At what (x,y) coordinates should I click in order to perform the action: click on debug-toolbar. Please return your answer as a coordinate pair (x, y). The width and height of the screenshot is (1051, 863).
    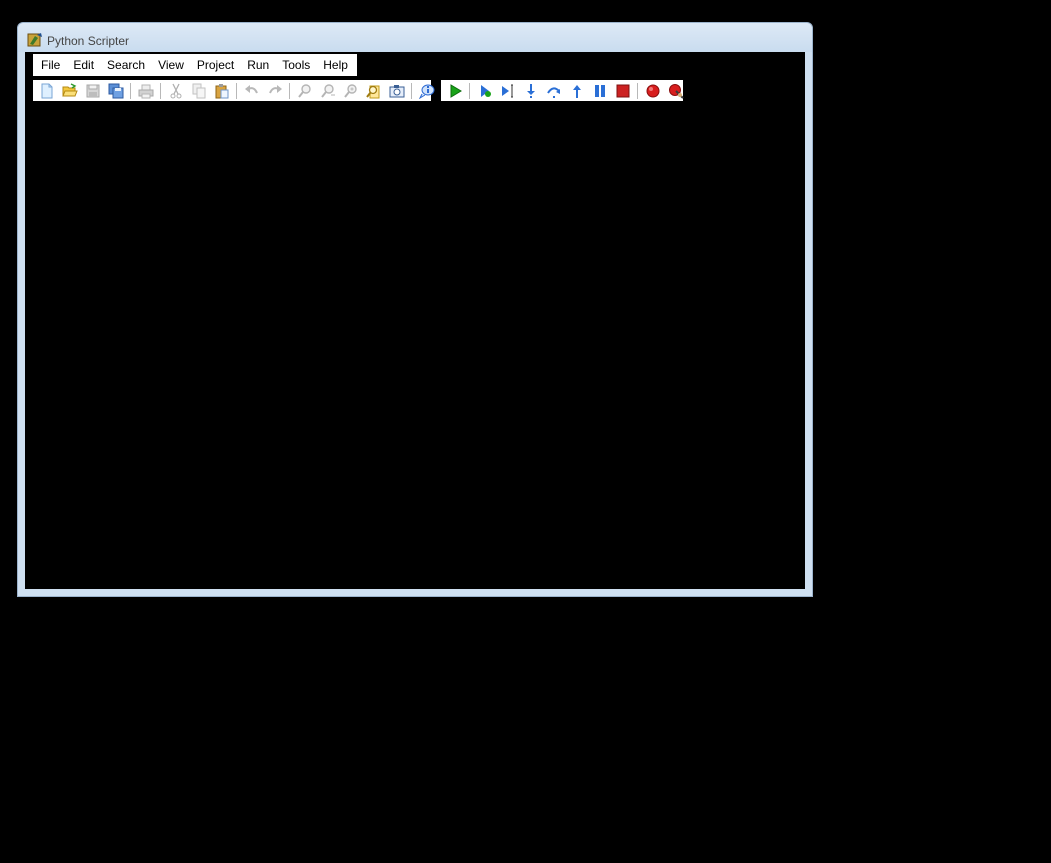
    Looking at the image, I should click on (563, 90).